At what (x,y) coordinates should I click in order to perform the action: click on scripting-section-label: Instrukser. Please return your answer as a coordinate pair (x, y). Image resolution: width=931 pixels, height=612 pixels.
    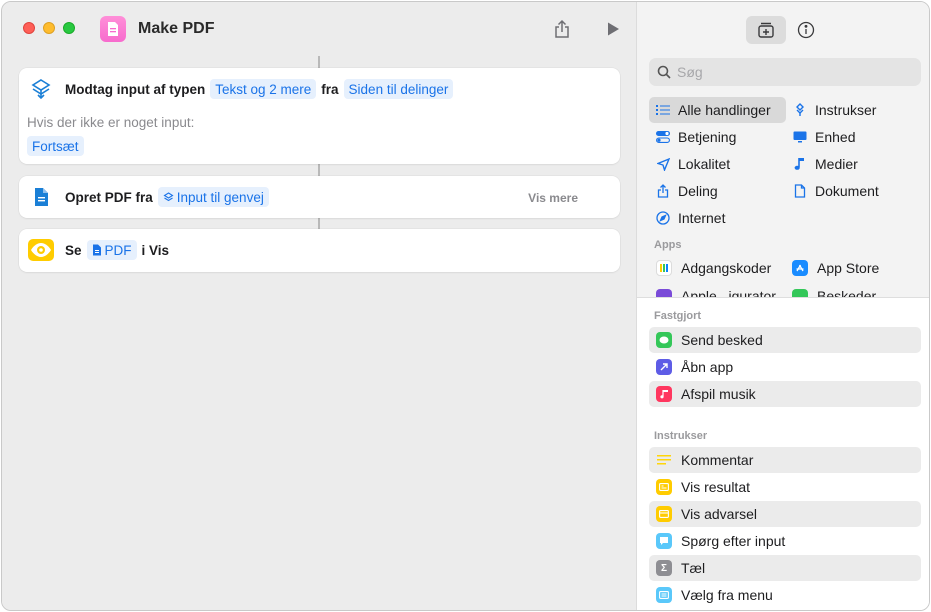
    Looking at the image, I should click on (681, 436).